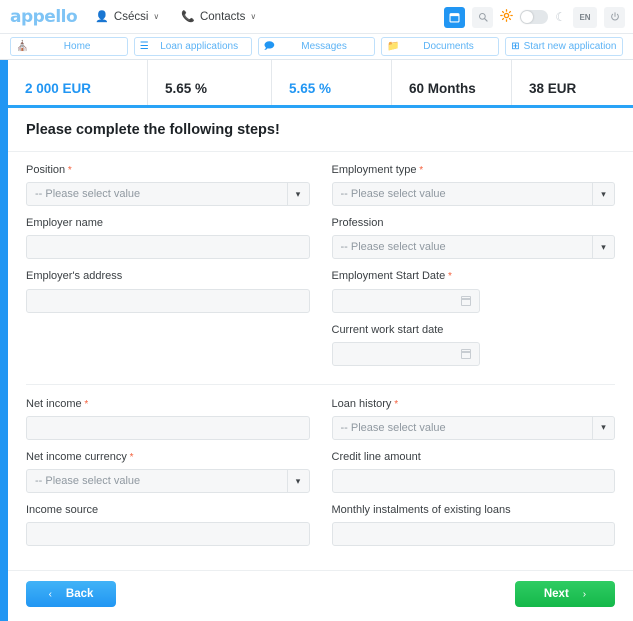 This screenshot has width=633, height=621. I want to click on loan-history-select: -- Please select value ▾, so click(473, 427).